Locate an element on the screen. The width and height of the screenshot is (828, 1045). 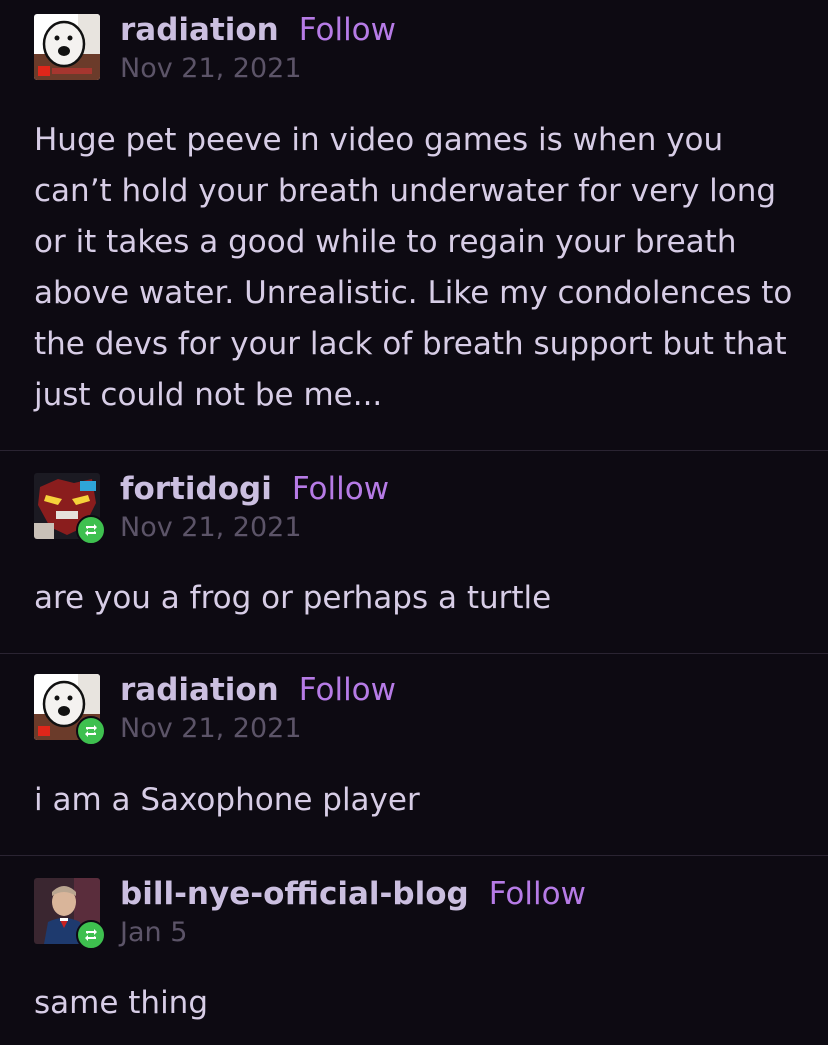
name-row: fortidogi Follow is located at coordinates (254, 489).